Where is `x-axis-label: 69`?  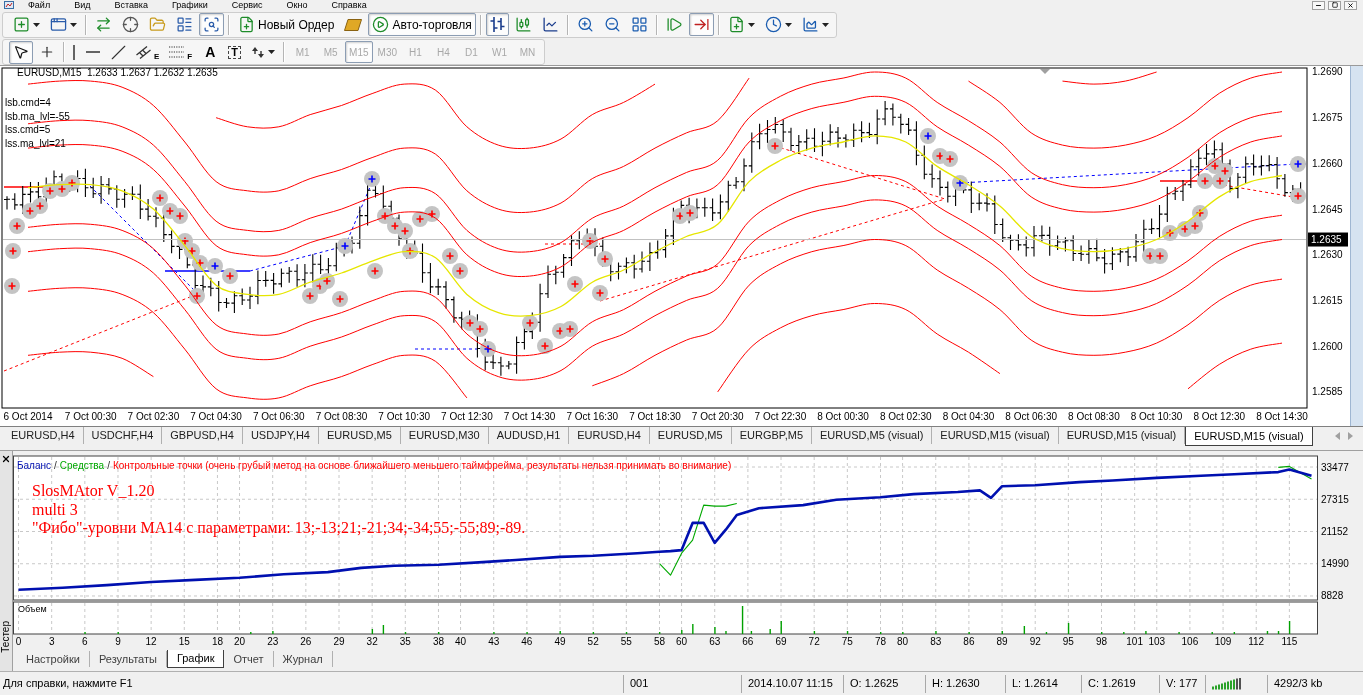
x-axis-label: 69 is located at coordinates (781, 641).